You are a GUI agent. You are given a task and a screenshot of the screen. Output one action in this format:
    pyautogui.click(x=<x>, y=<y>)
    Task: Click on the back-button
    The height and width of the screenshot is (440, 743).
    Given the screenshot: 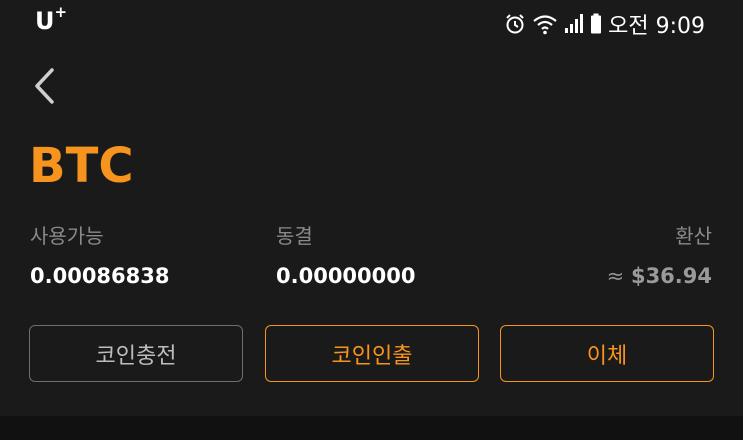 What is the action you would take?
    pyautogui.click(x=44, y=86)
    